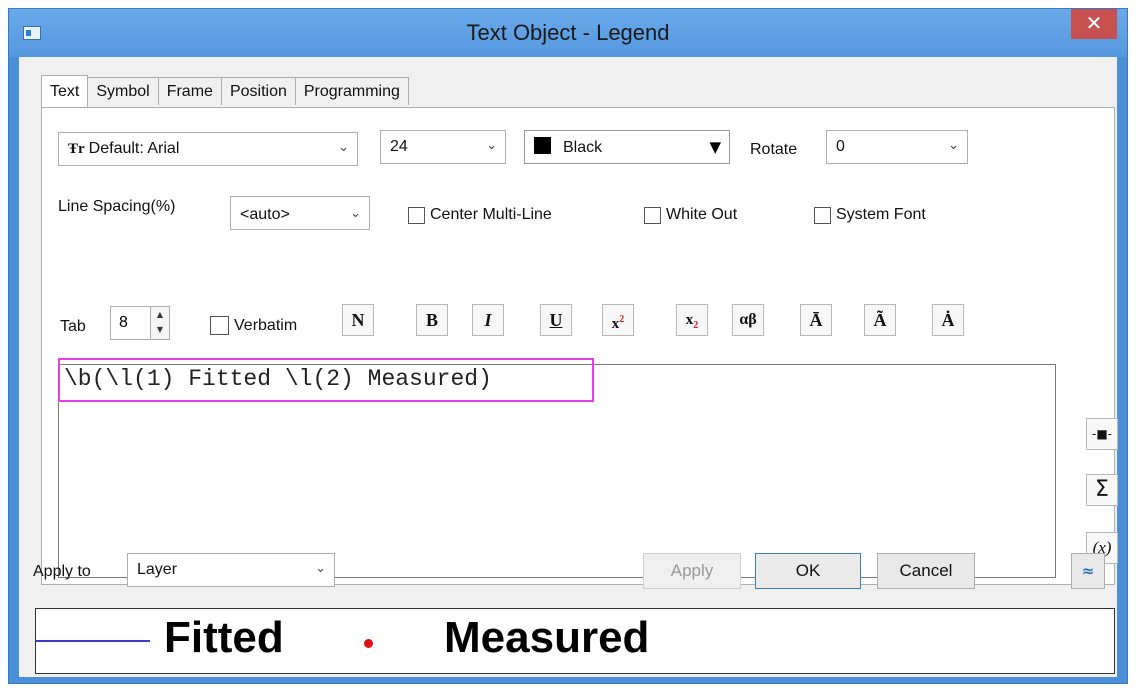 This screenshot has height=689, width=1136. I want to click on rotate-select: 0 ⌄, so click(897, 147).